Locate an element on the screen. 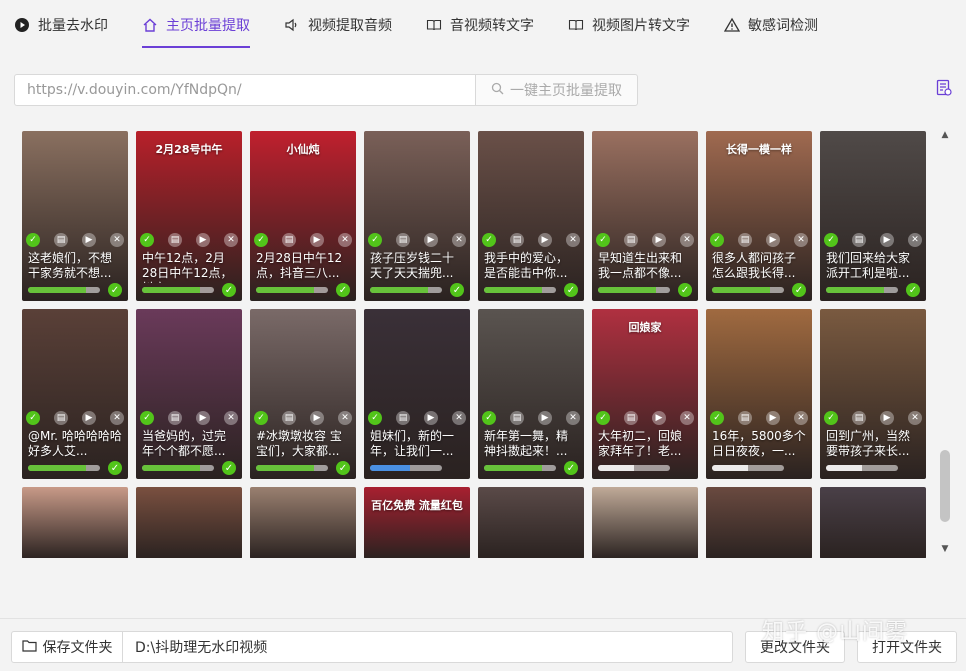  video-card: 小仙炖 ✓ ▤ ▶ ✕ 2月28日中午12点，抖音三八... ✓ is located at coordinates (303, 216).